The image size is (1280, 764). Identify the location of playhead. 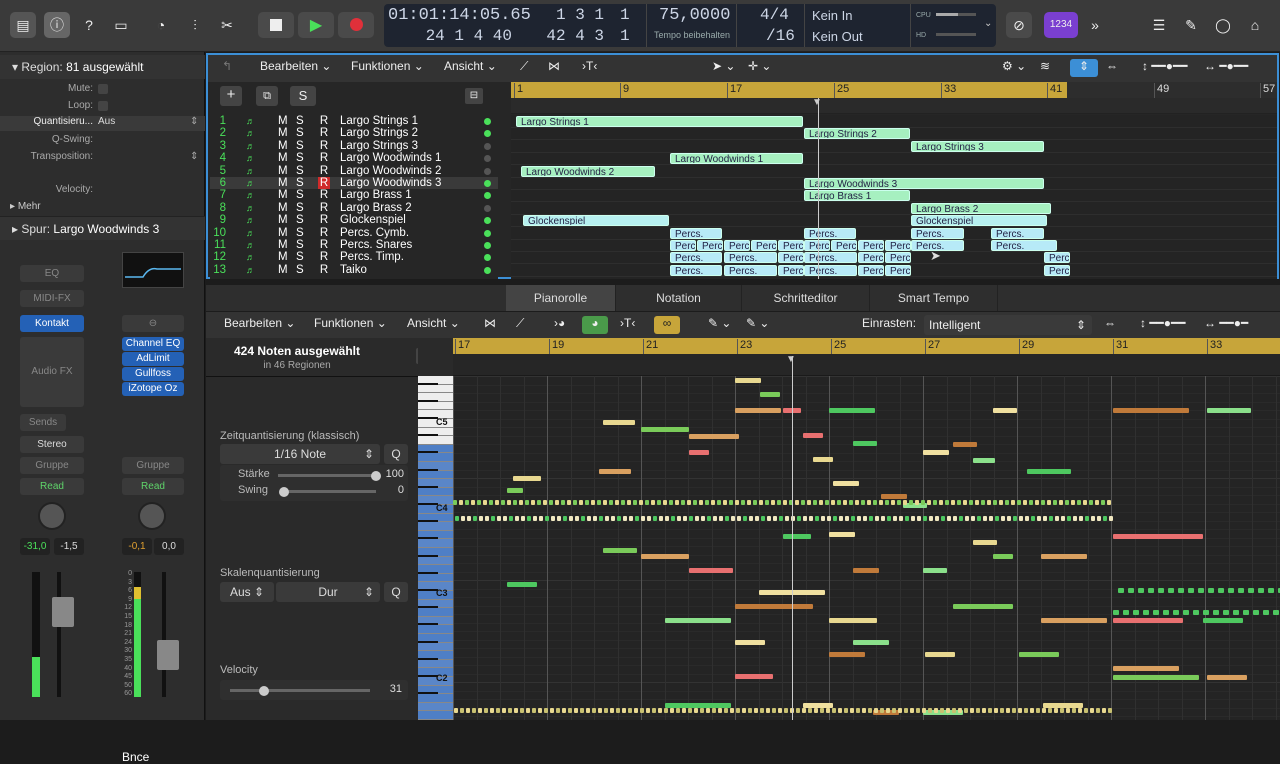
(818, 188).